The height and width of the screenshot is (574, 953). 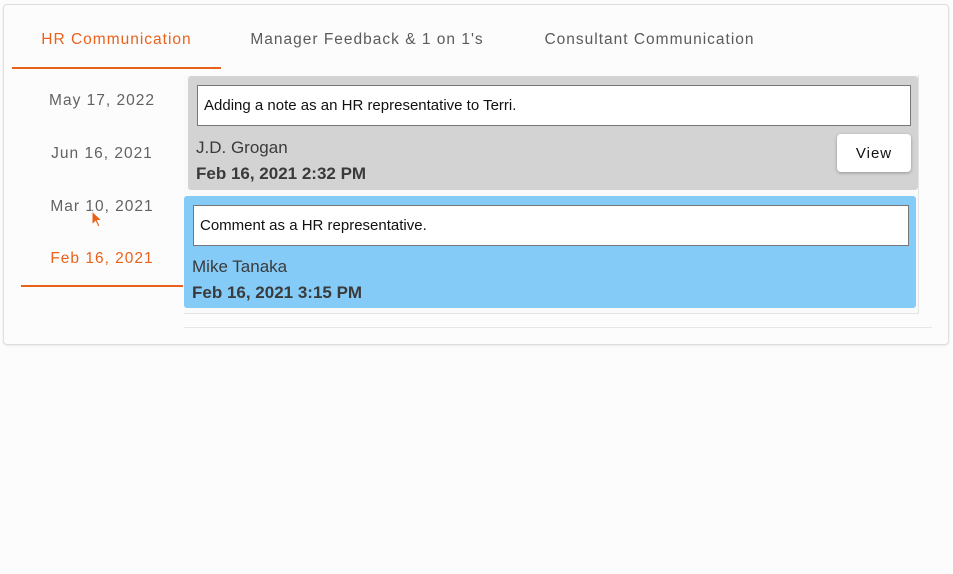 I want to click on tab-hr-communication: HR Communication, so click(x=116, y=37).